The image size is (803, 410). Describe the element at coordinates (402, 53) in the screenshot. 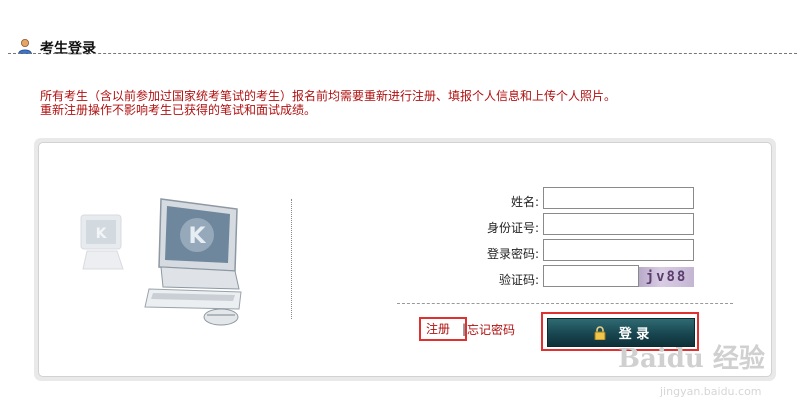

I see `header-divider` at that location.